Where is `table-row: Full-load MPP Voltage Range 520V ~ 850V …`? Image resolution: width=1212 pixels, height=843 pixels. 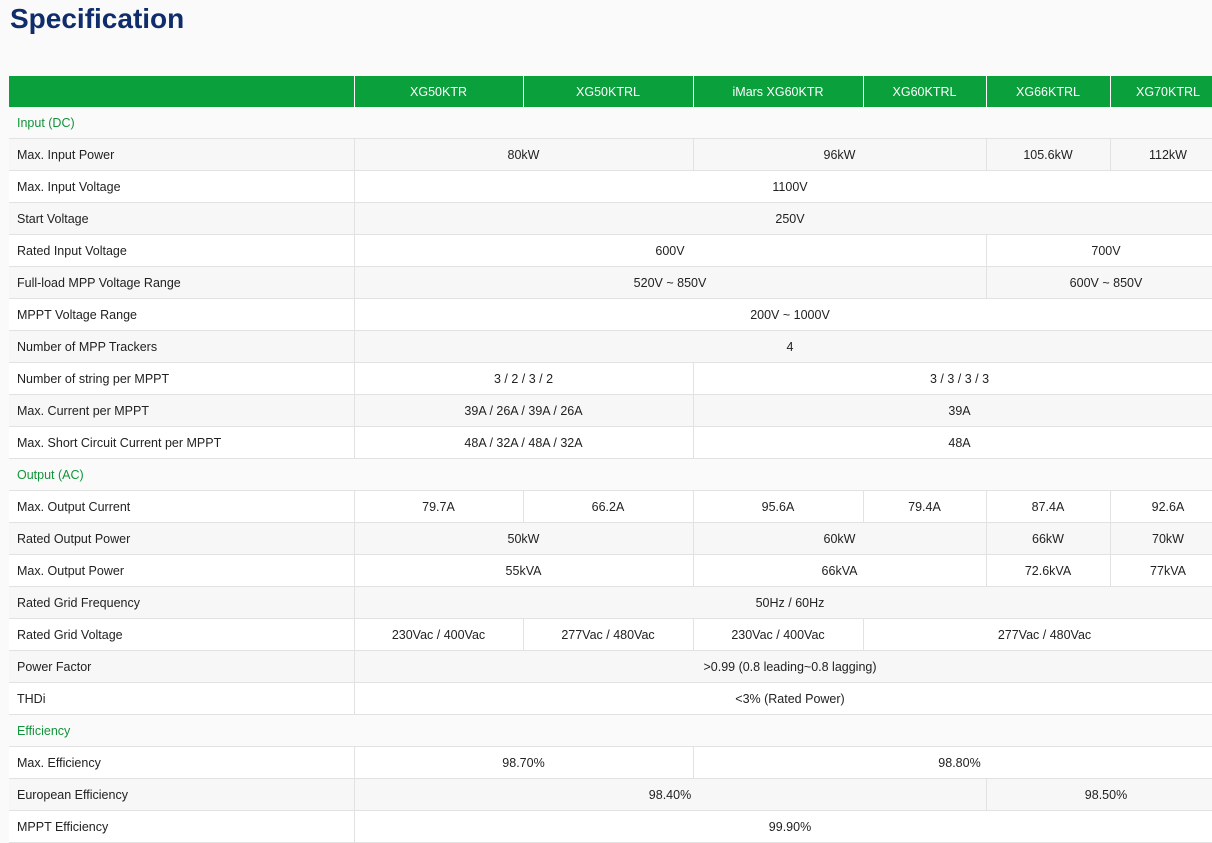
table-row: Full-load MPP Voltage Range 520V ~ 850V … is located at coordinates (610, 282).